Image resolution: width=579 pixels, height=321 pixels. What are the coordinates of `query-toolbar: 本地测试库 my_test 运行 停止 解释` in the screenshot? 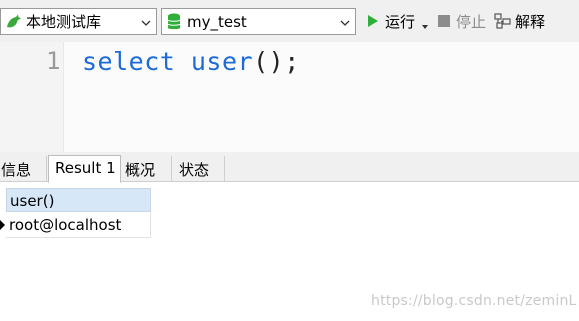 It's located at (289, 21).